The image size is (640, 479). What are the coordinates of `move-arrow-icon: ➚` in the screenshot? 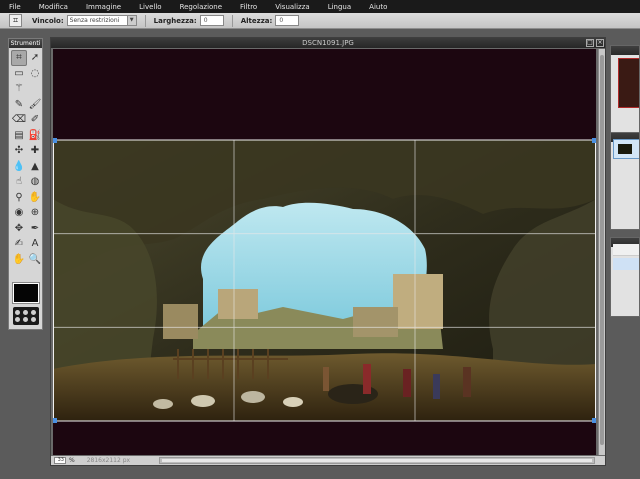 It's located at (35, 58).